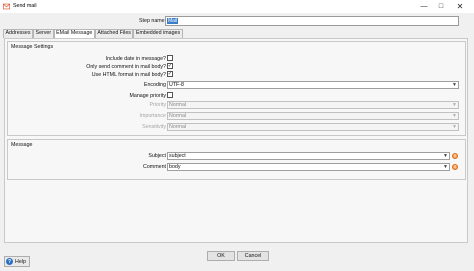  I want to click on tab-server: Server, so click(43, 33).